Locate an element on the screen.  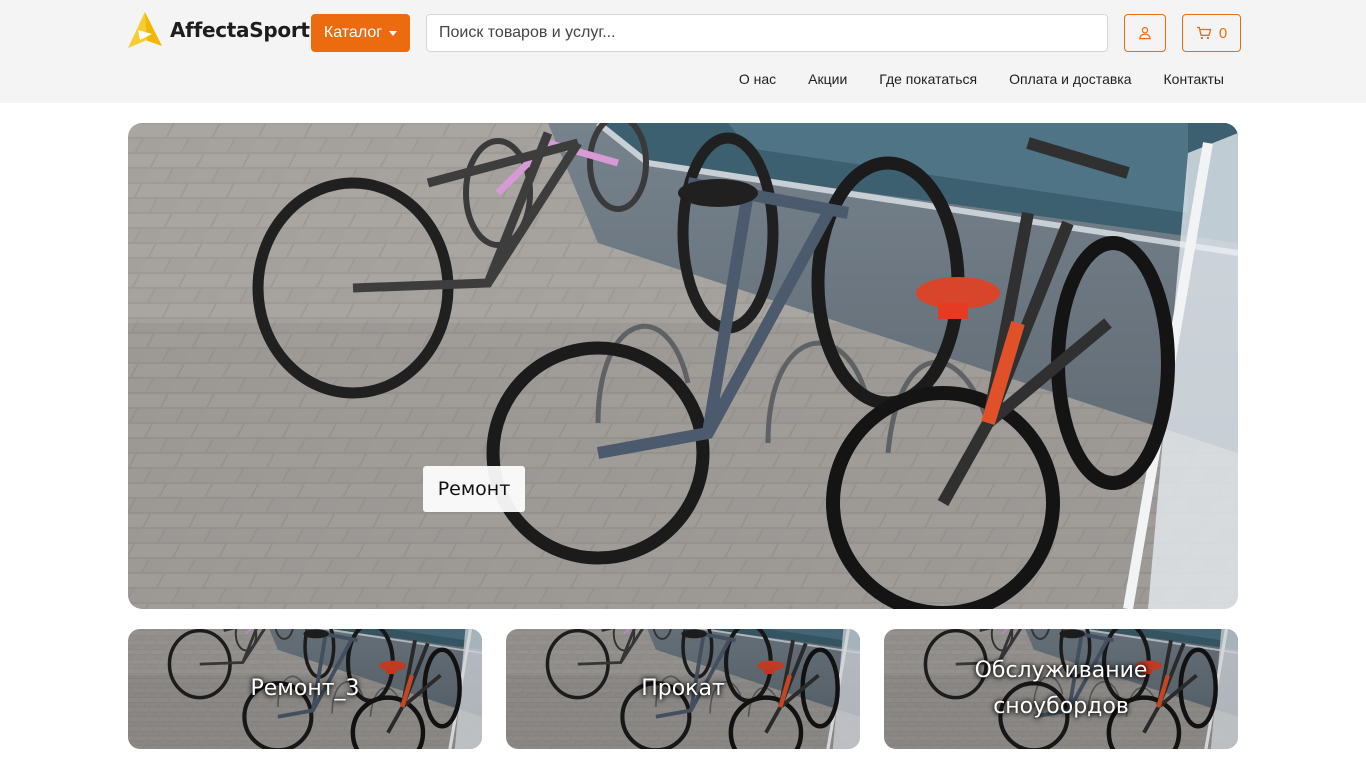
search-input is located at coordinates (767, 33).